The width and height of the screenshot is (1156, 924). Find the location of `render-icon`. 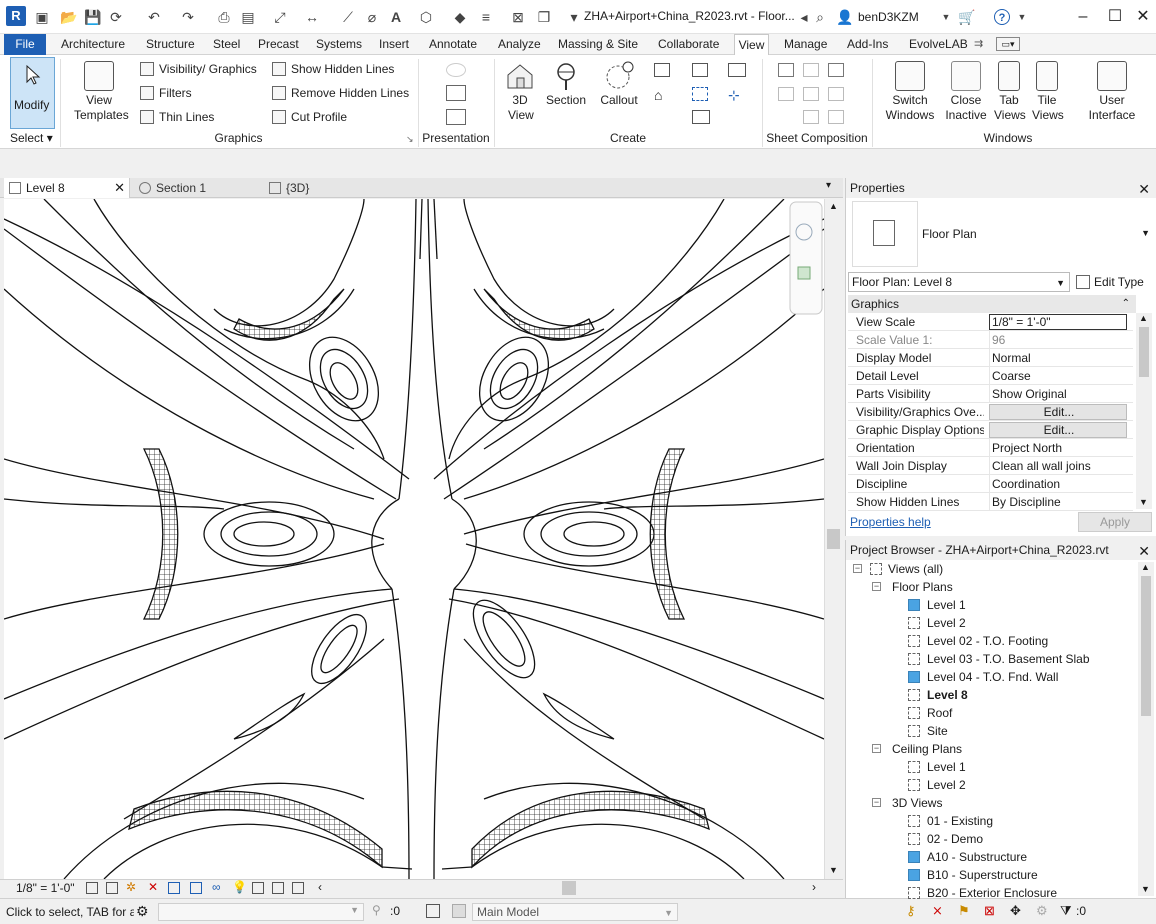

render-icon is located at coordinates (456, 70).